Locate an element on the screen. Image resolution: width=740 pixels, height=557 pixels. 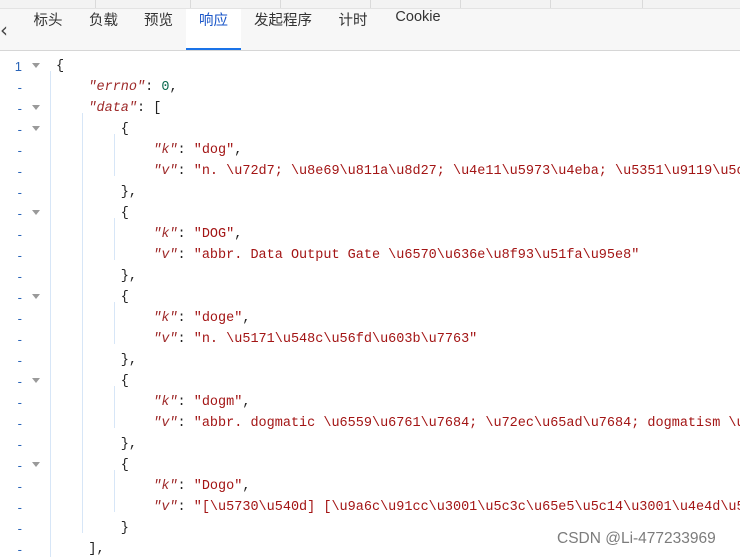
code-line: 1{ is located at coordinates (370, 66).